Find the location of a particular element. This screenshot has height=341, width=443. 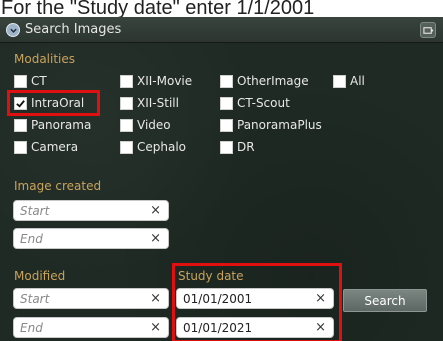

checkbox-label: All is located at coordinates (357, 81).